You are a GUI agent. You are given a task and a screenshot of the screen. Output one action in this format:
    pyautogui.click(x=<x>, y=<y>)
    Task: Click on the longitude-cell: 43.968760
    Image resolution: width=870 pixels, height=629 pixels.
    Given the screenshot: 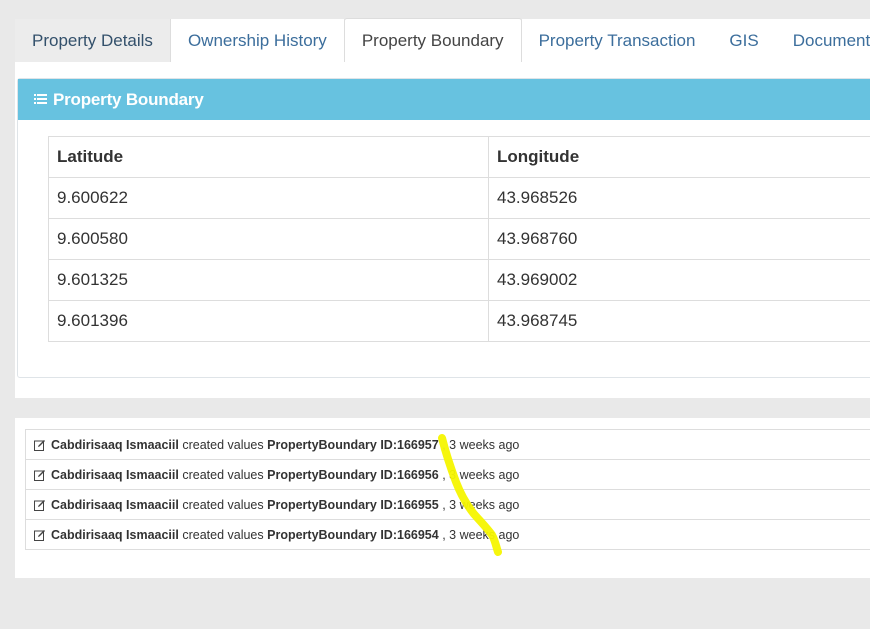 What is the action you would take?
    pyautogui.click(x=679, y=239)
    